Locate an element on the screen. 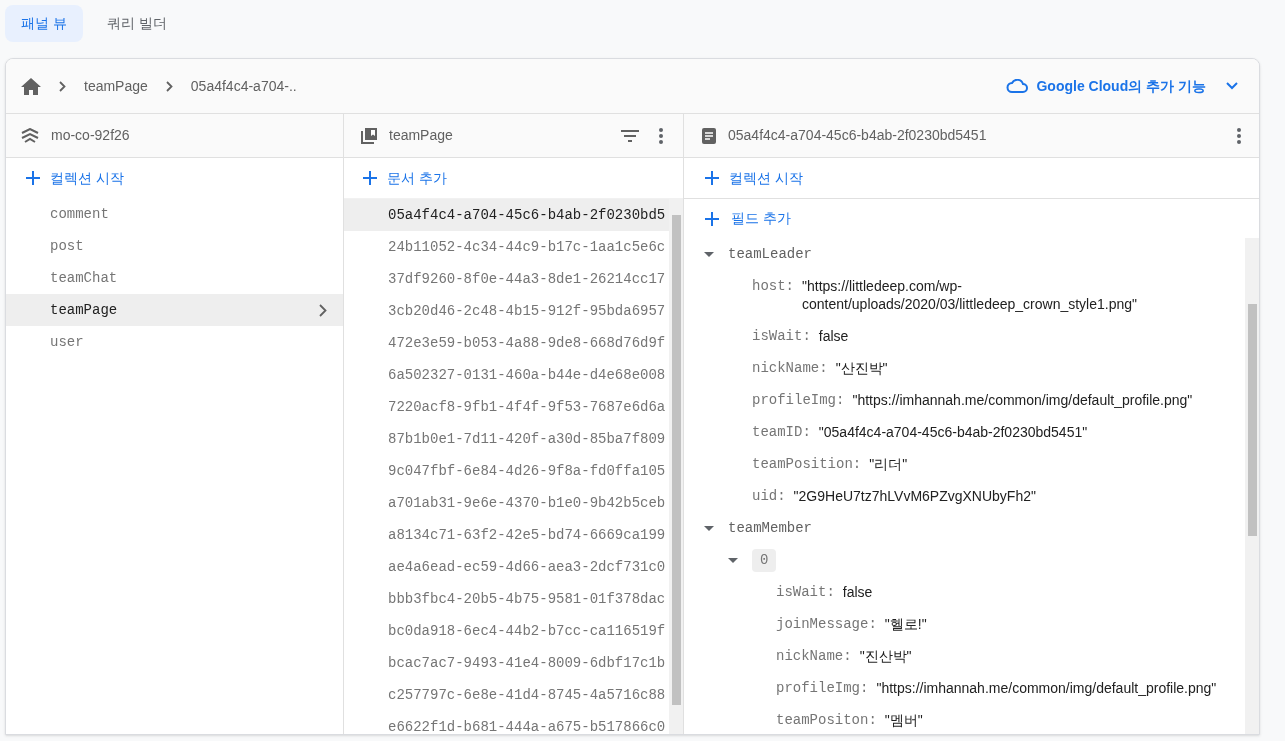  field-value: "2G9HeU7tz7hLVvM6PZvgXNUbyFh2" is located at coordinates (914, 496).